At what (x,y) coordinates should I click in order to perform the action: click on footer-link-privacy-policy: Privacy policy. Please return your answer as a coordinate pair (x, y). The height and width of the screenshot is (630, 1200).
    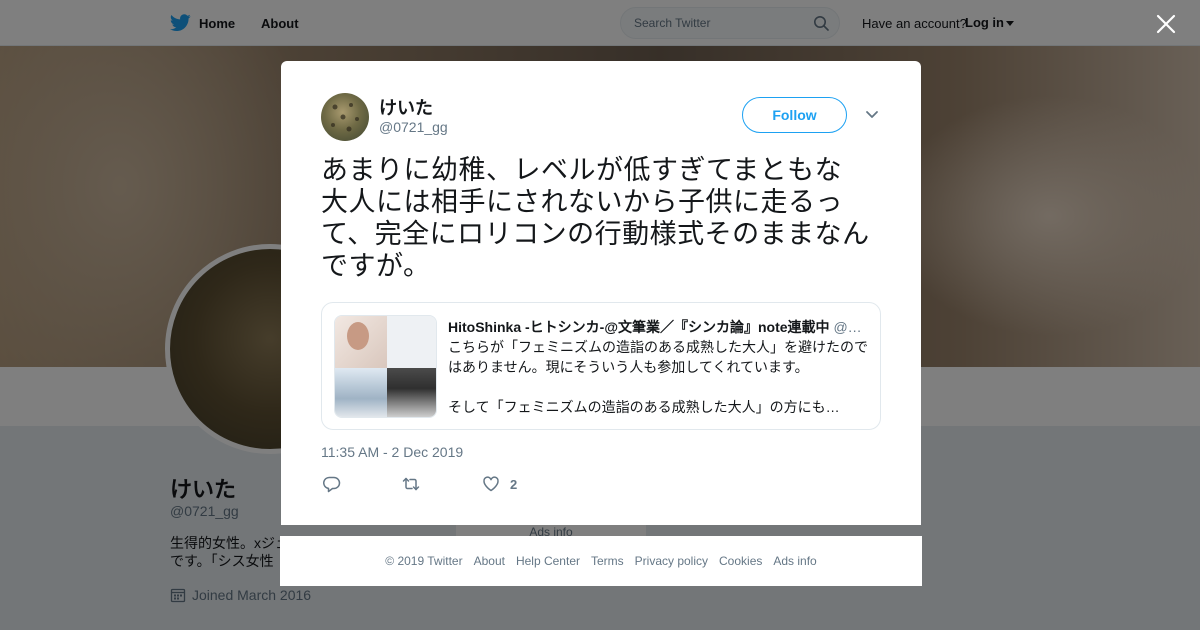
    Looking at the image, I should click on (671, 561).